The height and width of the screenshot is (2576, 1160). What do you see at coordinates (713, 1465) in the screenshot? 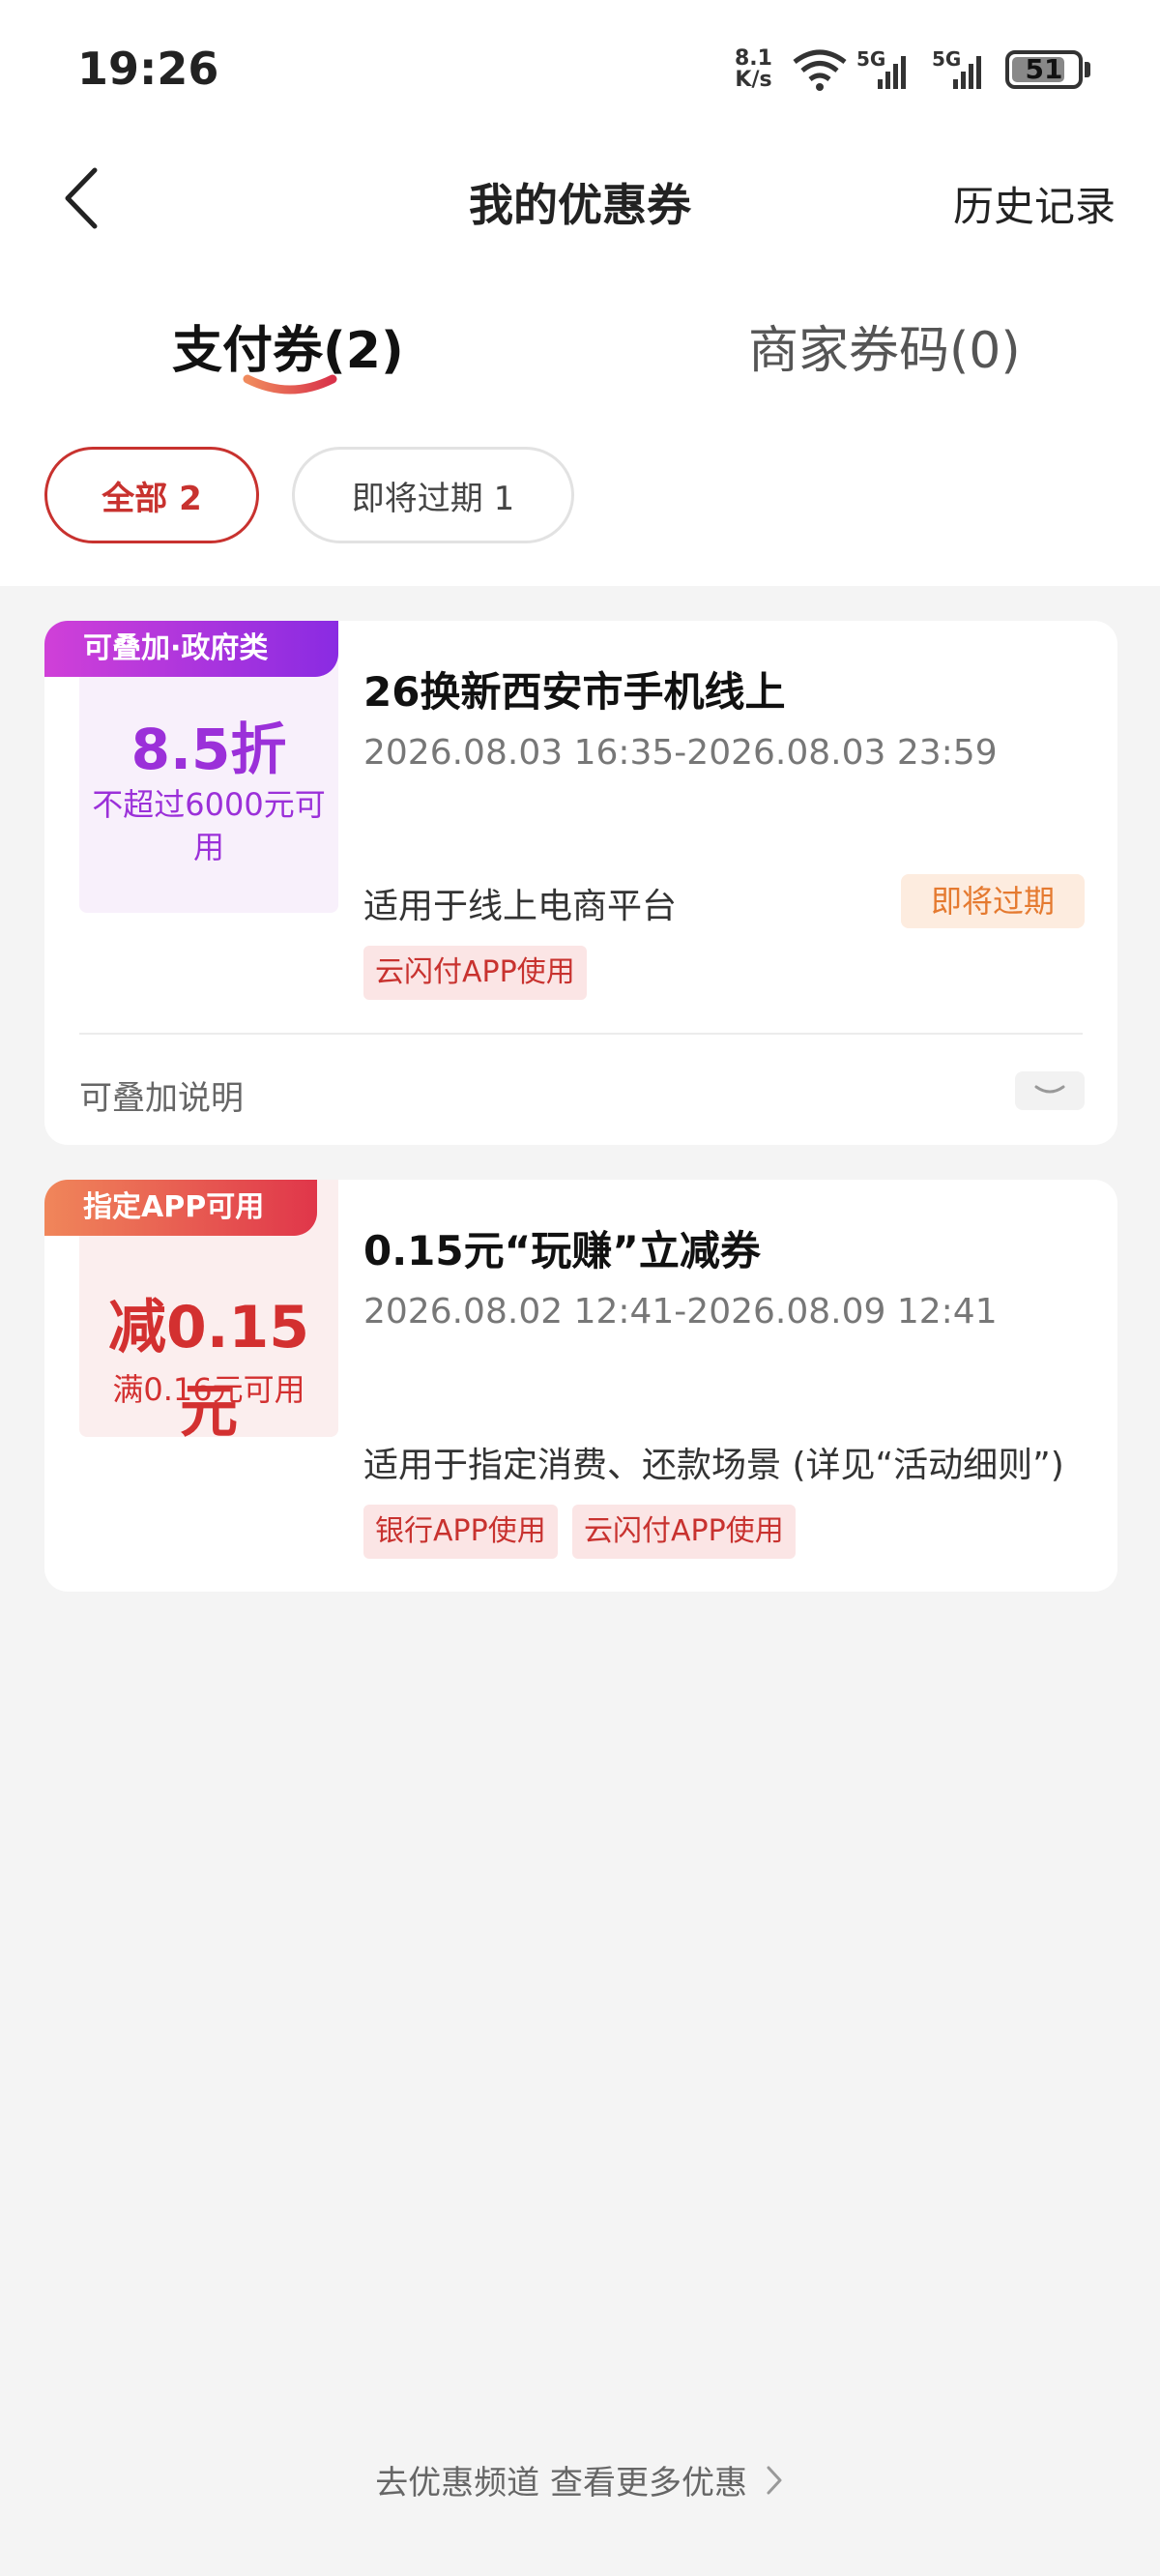
I see `coupon-scope: 适用于指定消费、还款场景 (详见“活动细则”)` at bounding box center [713, 1465].